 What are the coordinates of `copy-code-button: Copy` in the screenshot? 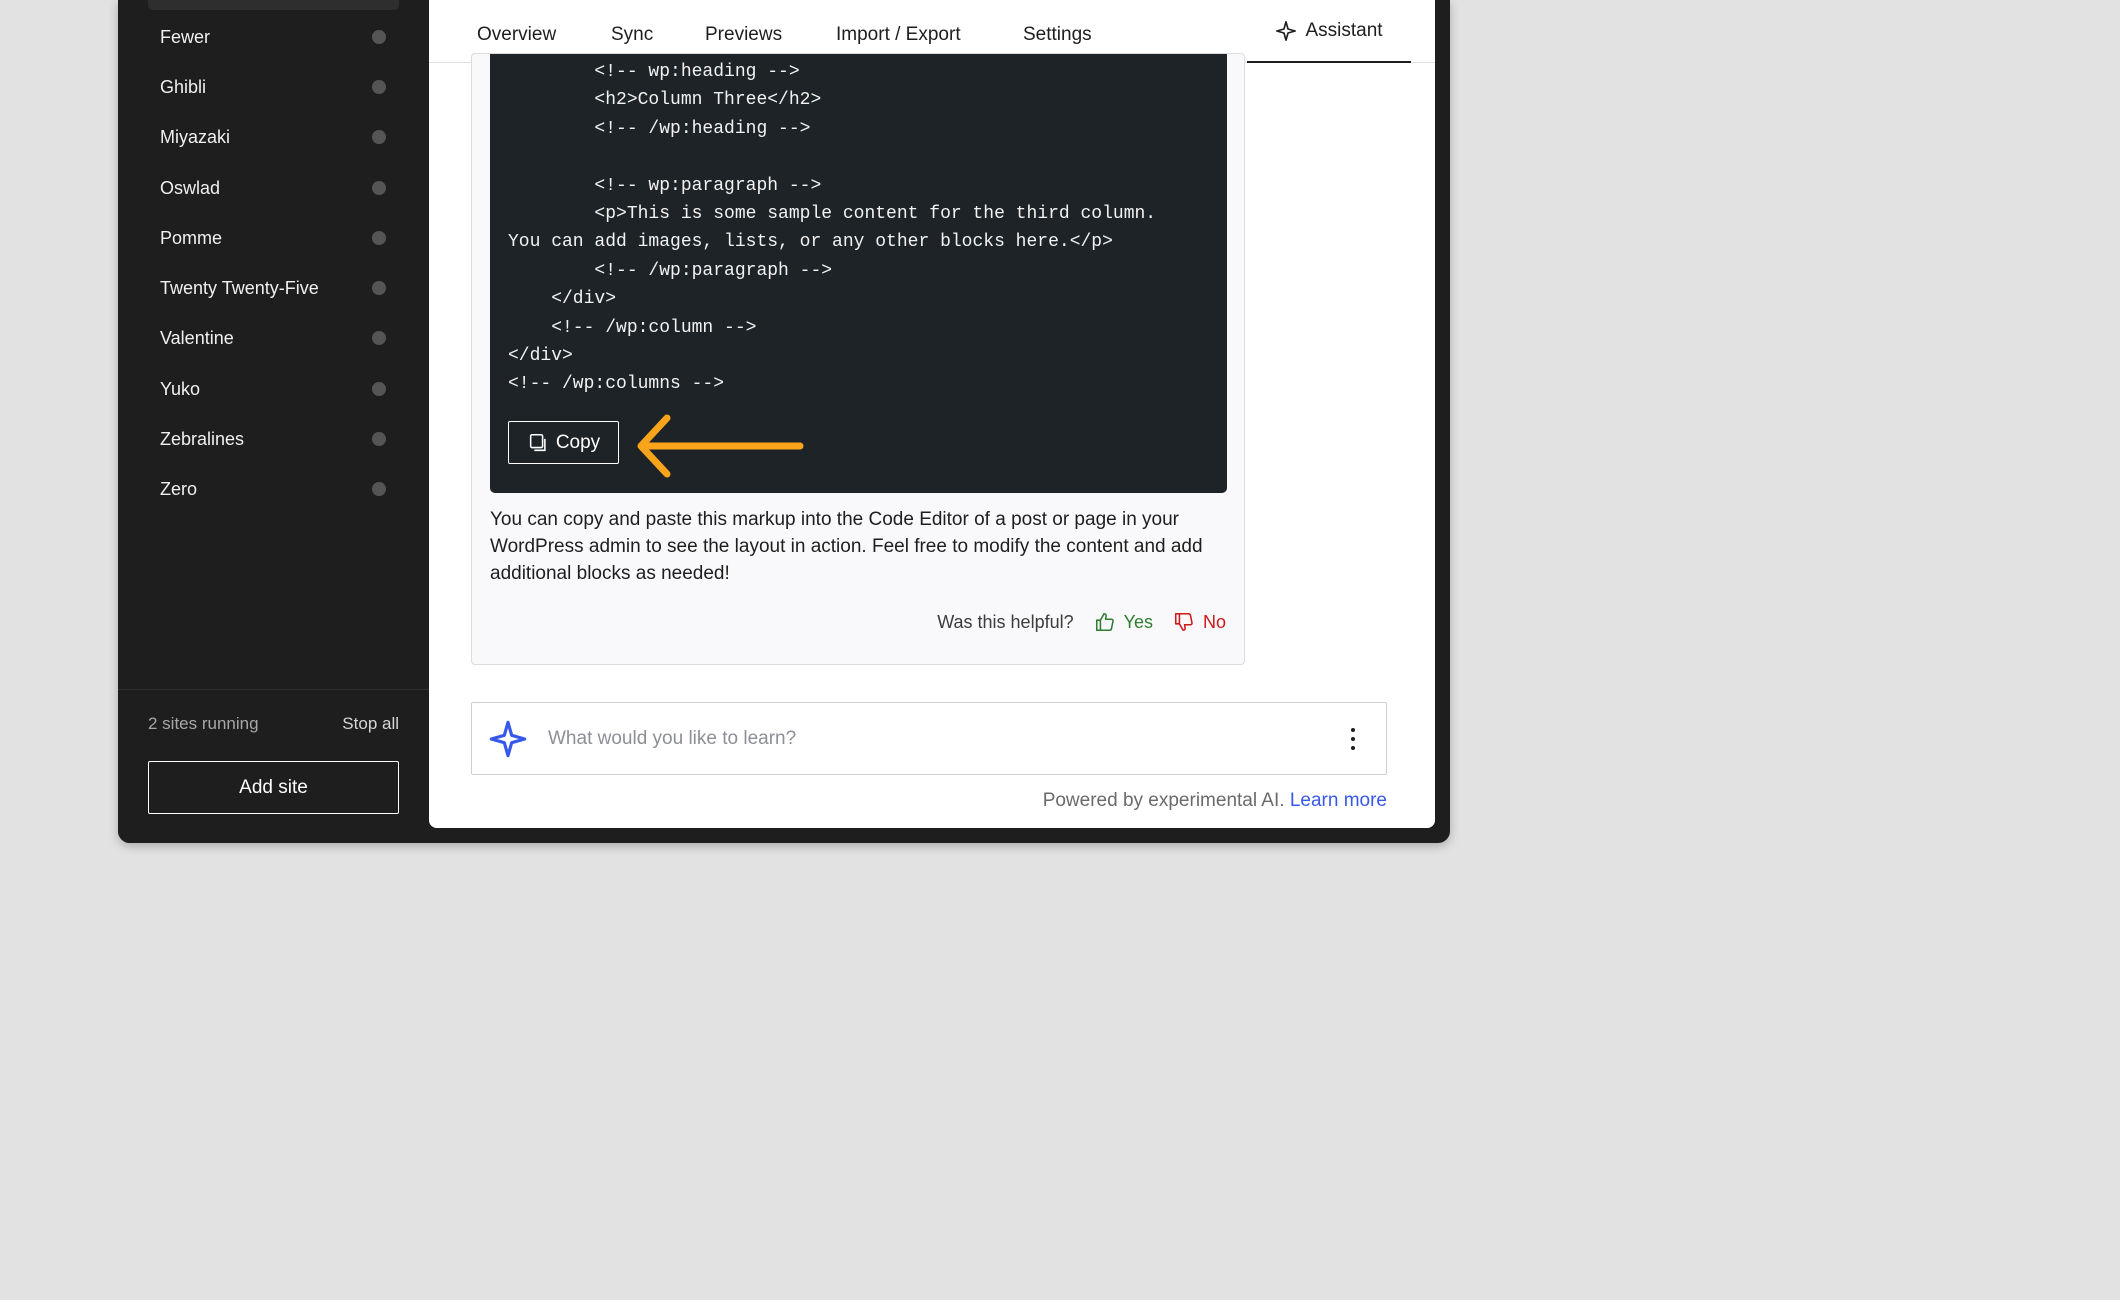 It's located at (563, 442).